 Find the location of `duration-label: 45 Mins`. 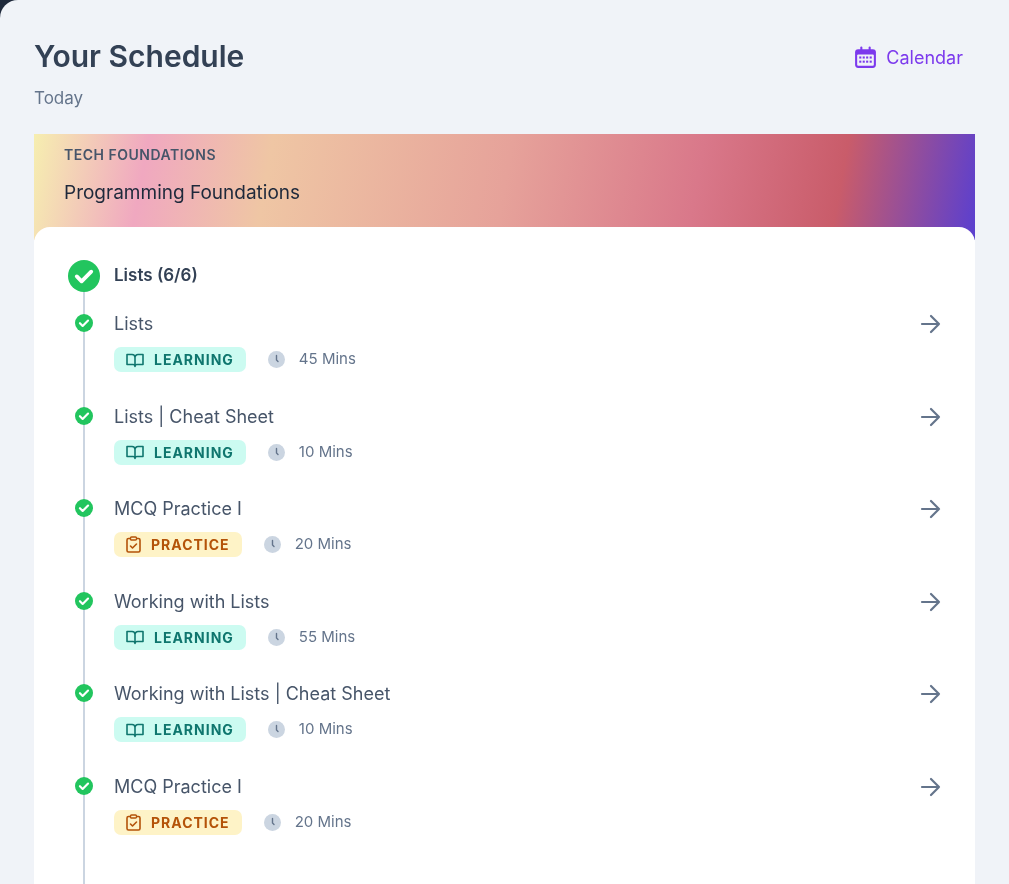

duration-label: 45 Mins is located at coordinates (327, 359).